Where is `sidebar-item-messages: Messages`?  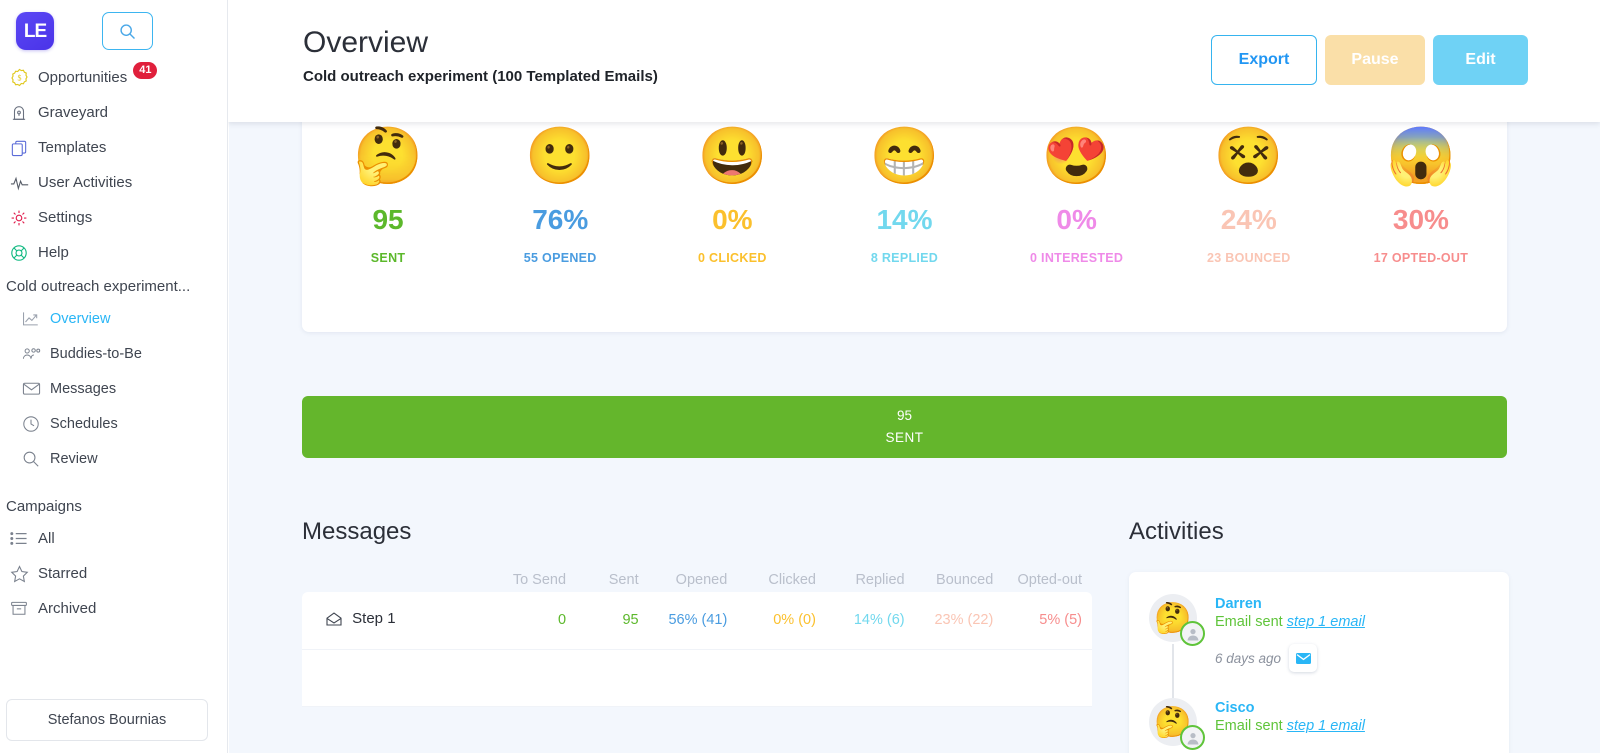 sidebar-item-messages: Messages is located at coordinates (113, 388).